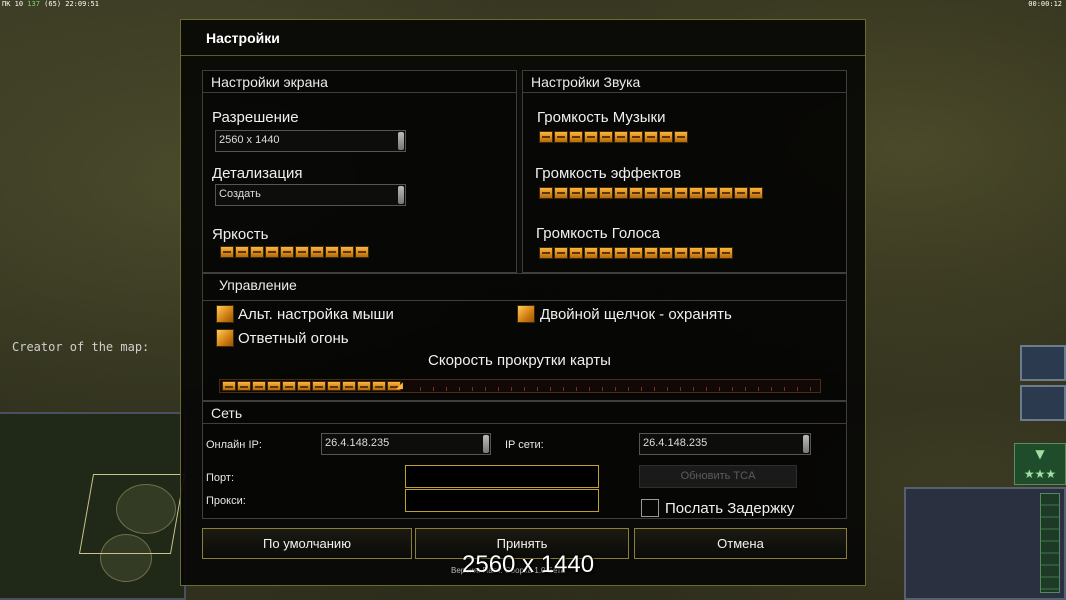  Describe the element at coordinates (316, 314) in the screenshot. I see `alt-mouse-label: Альт. настройка мыши` at that location.